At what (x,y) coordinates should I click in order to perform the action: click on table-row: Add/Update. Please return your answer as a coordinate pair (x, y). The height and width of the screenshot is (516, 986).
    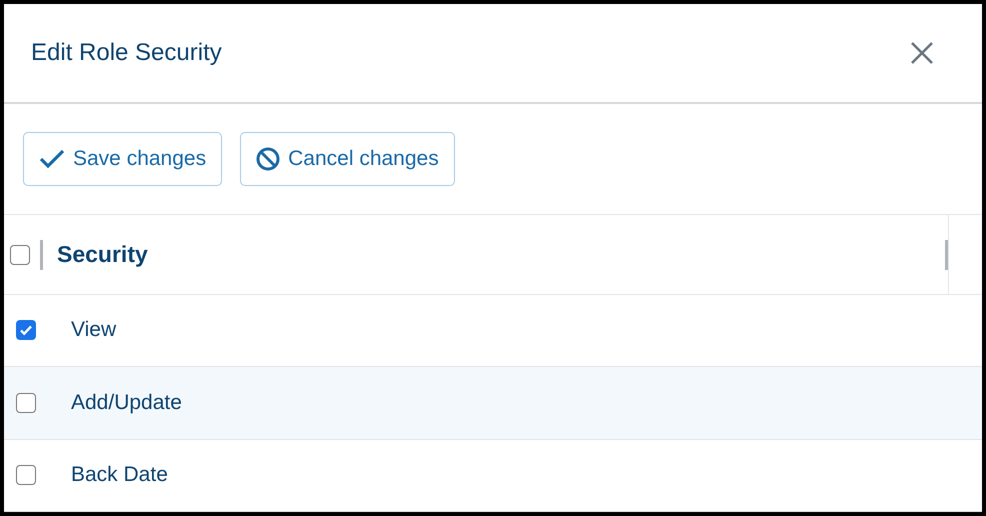
    Looking at the image, I should click on (493, 403).